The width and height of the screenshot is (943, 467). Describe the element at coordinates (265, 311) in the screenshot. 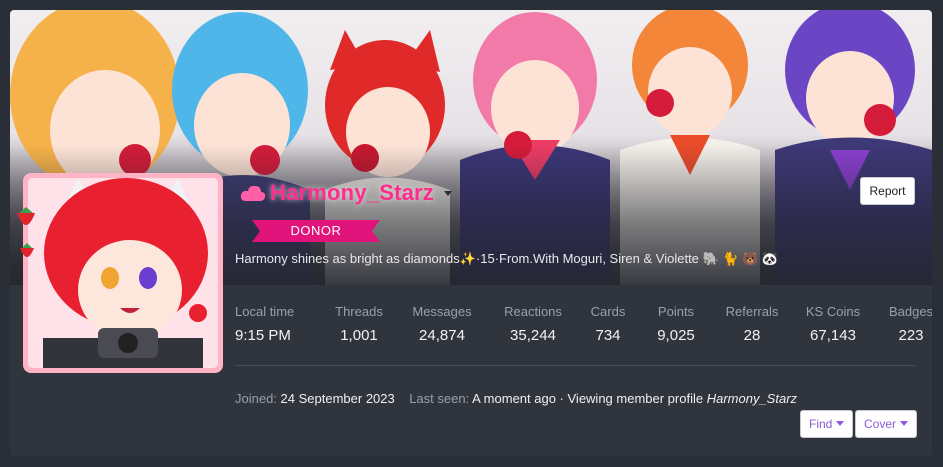

I see `stat-label: Local time` at that location.